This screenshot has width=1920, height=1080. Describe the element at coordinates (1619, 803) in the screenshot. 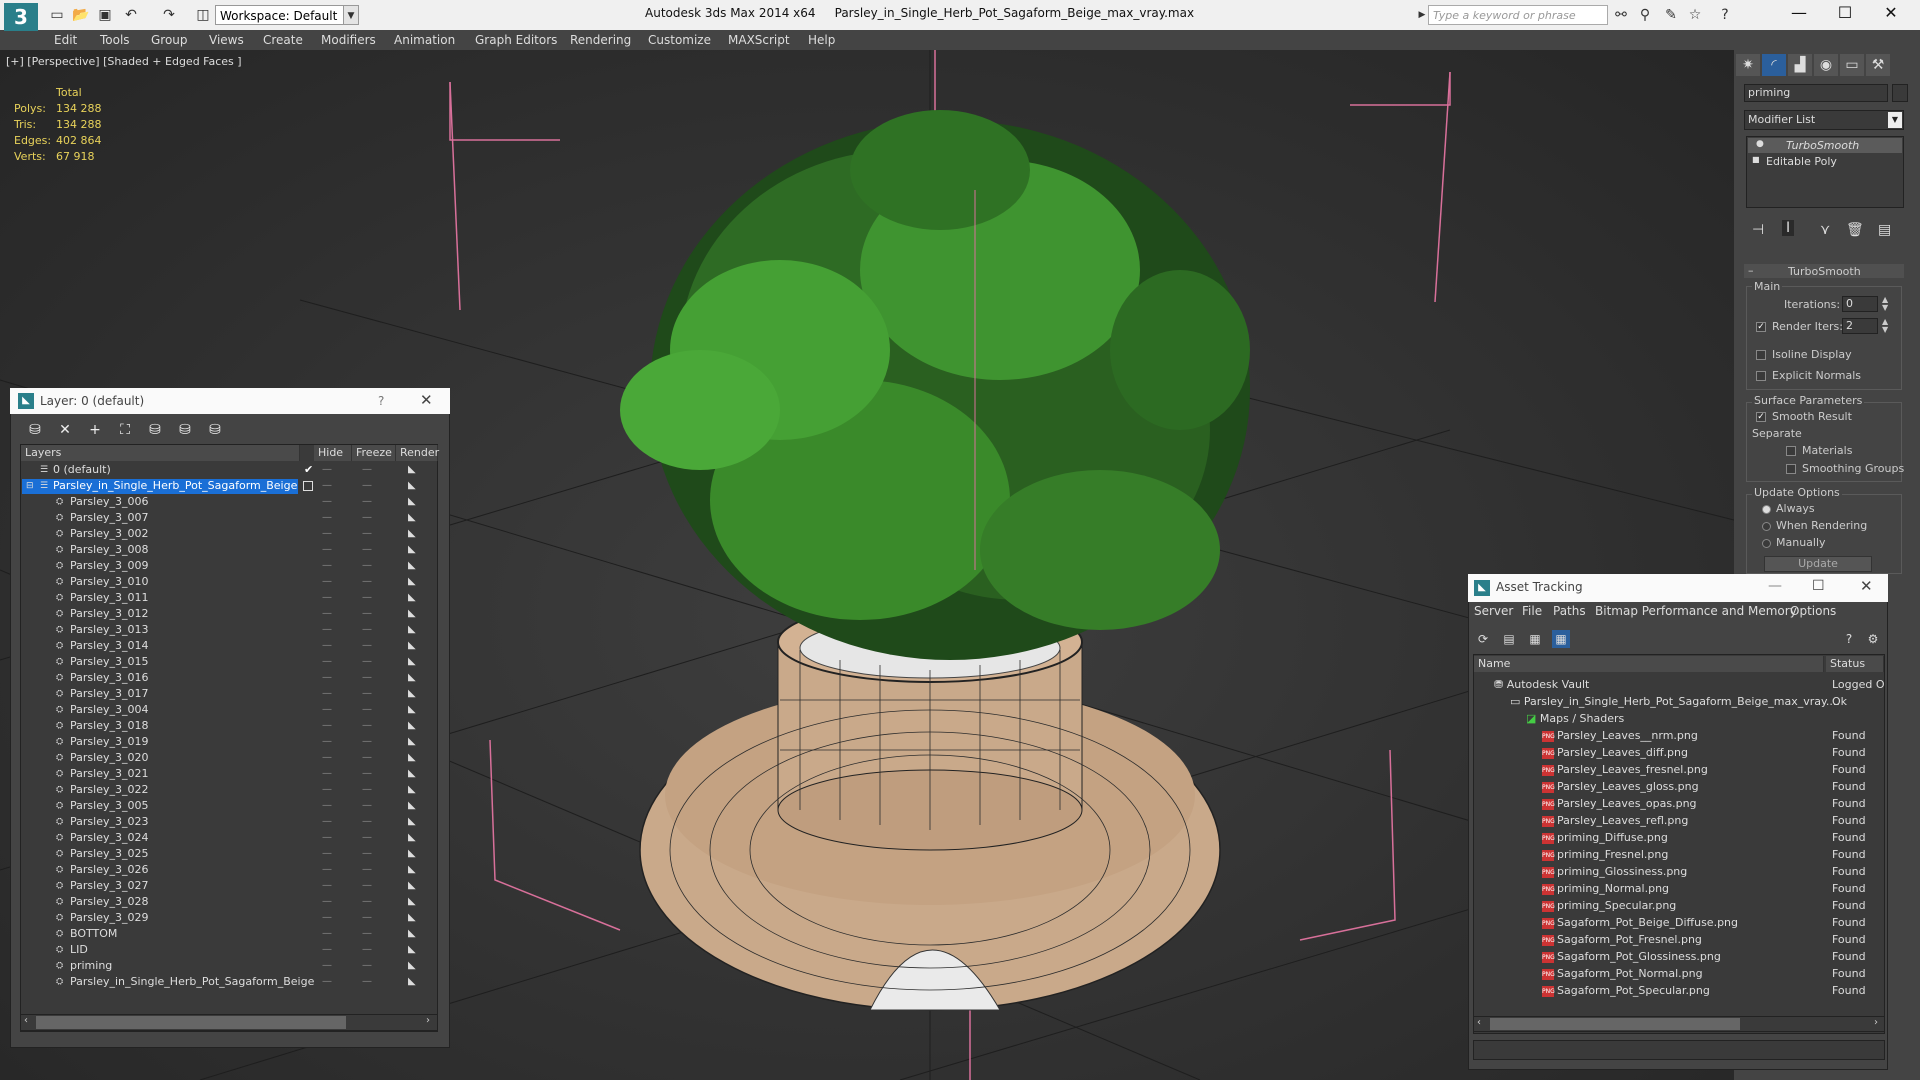

I see `asset-map-row: PNG Parsley_Leaves_opas.png` at that location.